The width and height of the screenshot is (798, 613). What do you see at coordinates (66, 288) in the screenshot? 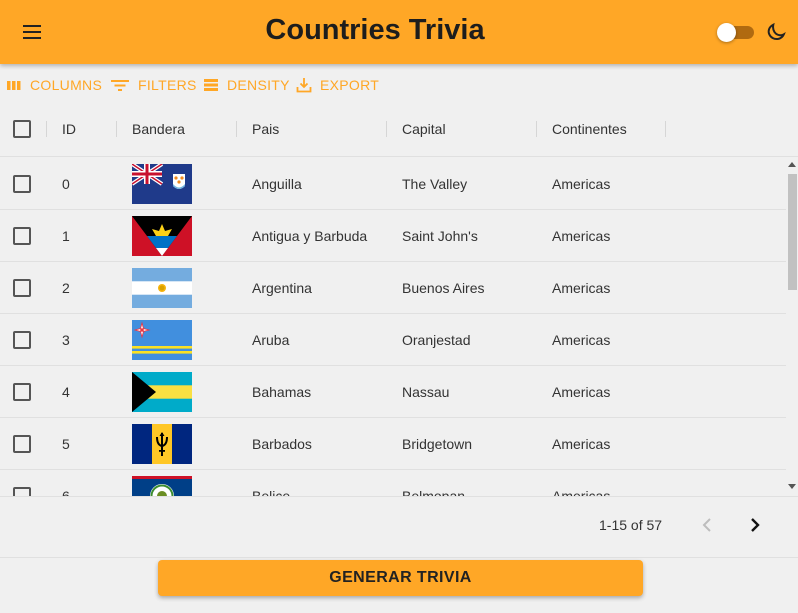
I see `cell-id: 2` at bounding box center [66, 288].